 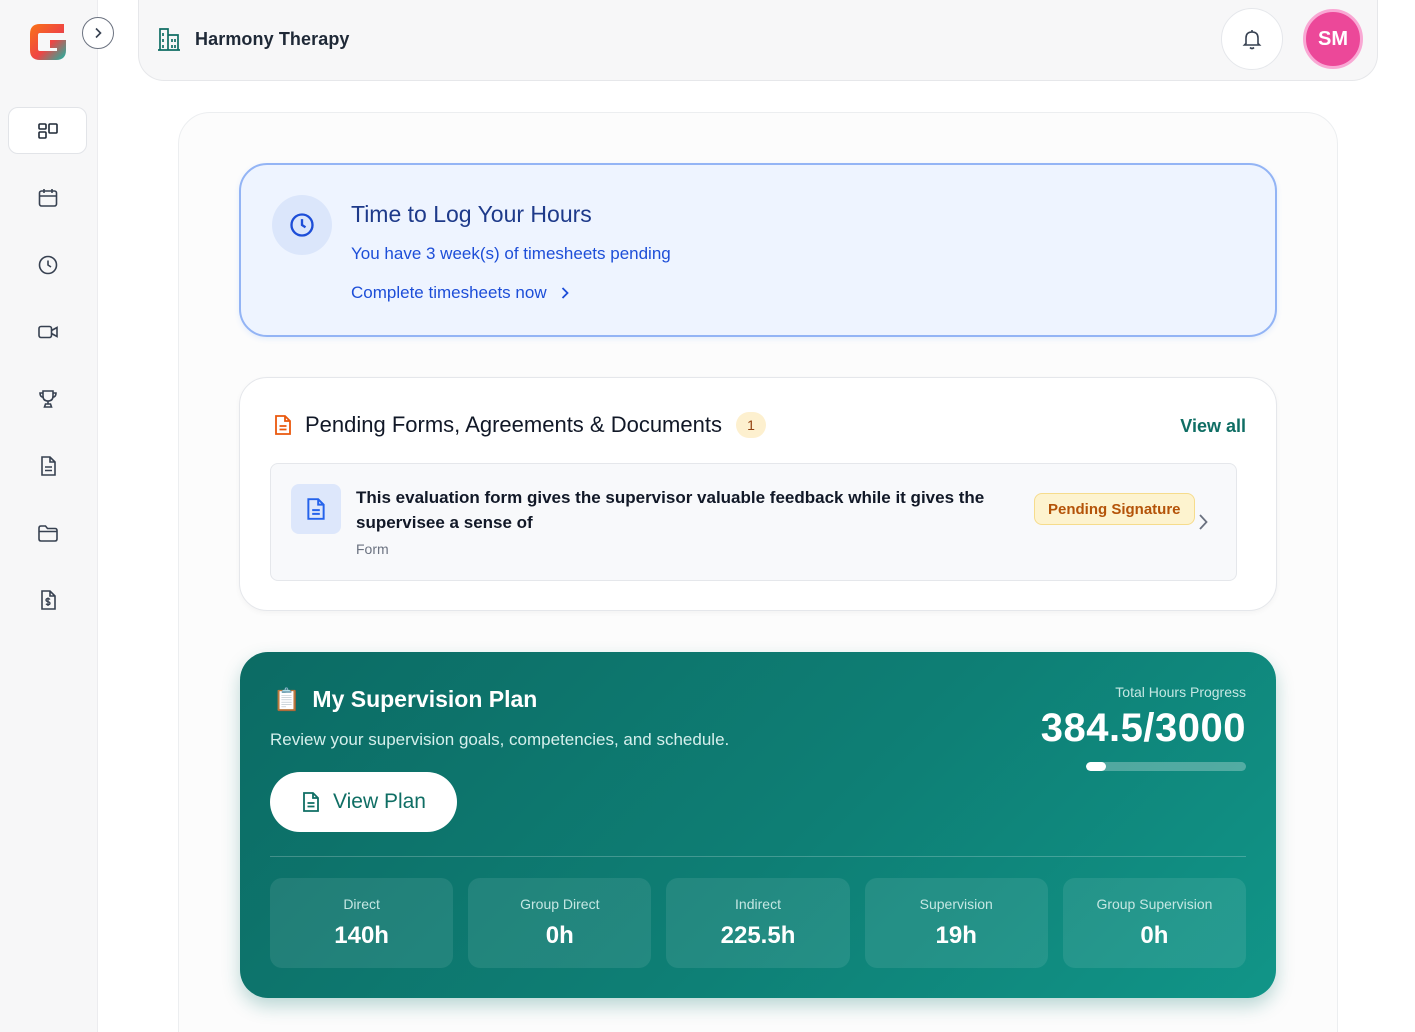 I want to click on view-plan-label: View Plan, so click(x=379, y=801).